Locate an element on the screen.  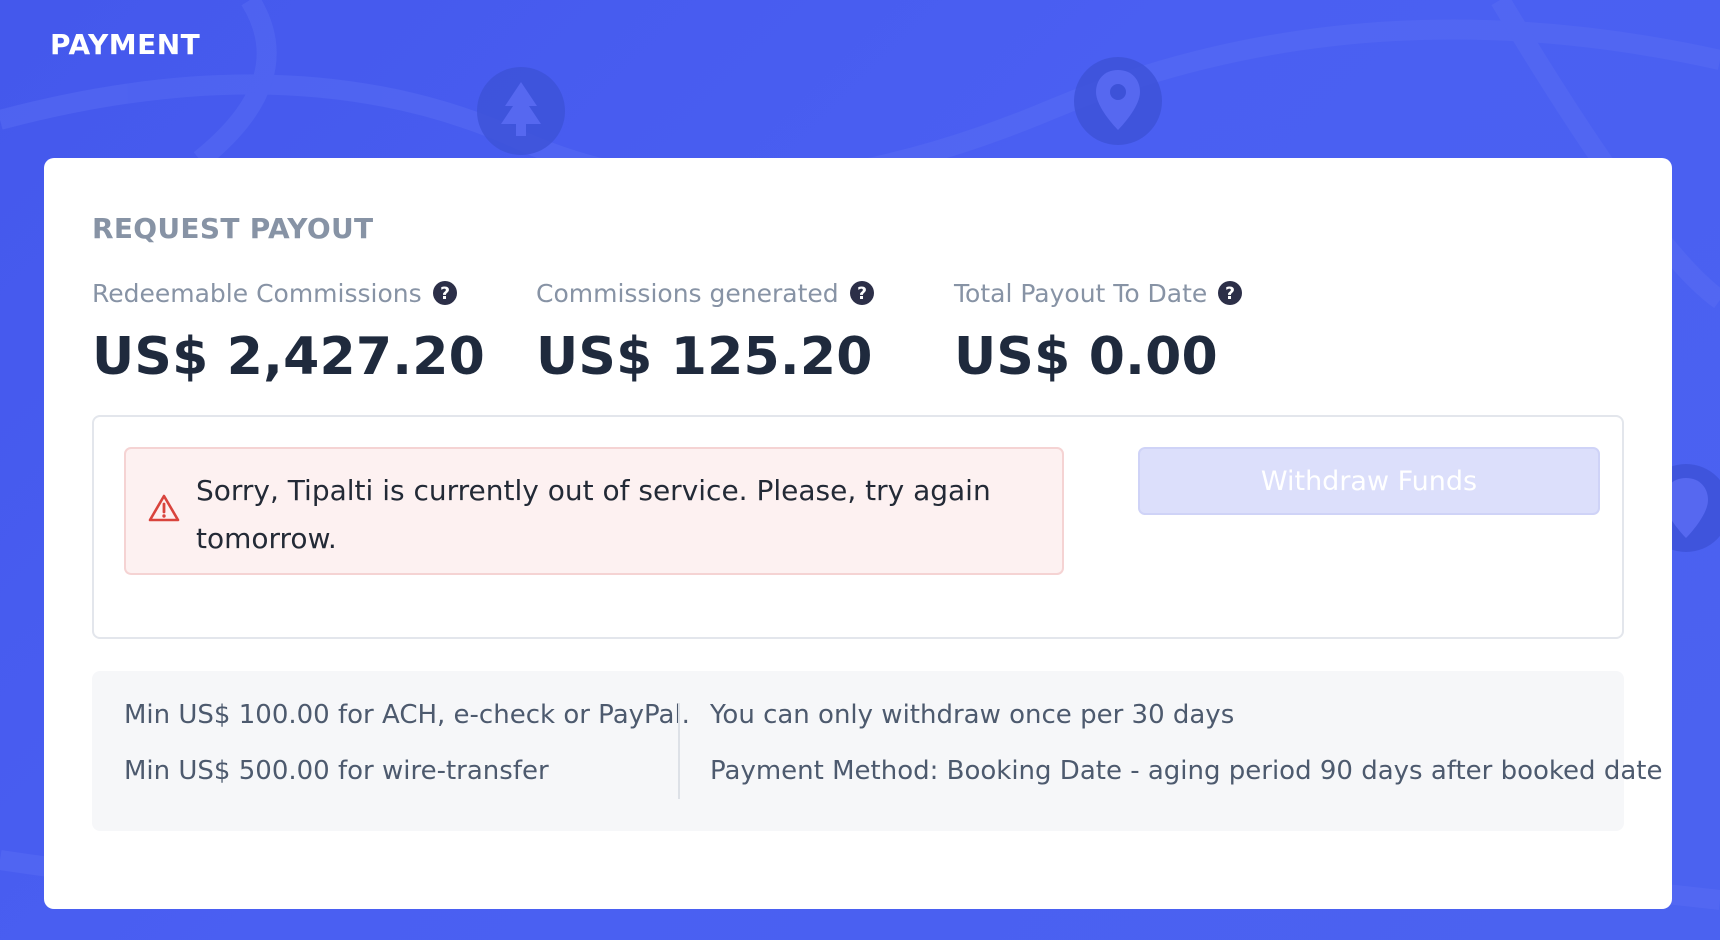
stat-value: US$ 0.00 is located at coordinates (1086, 357).